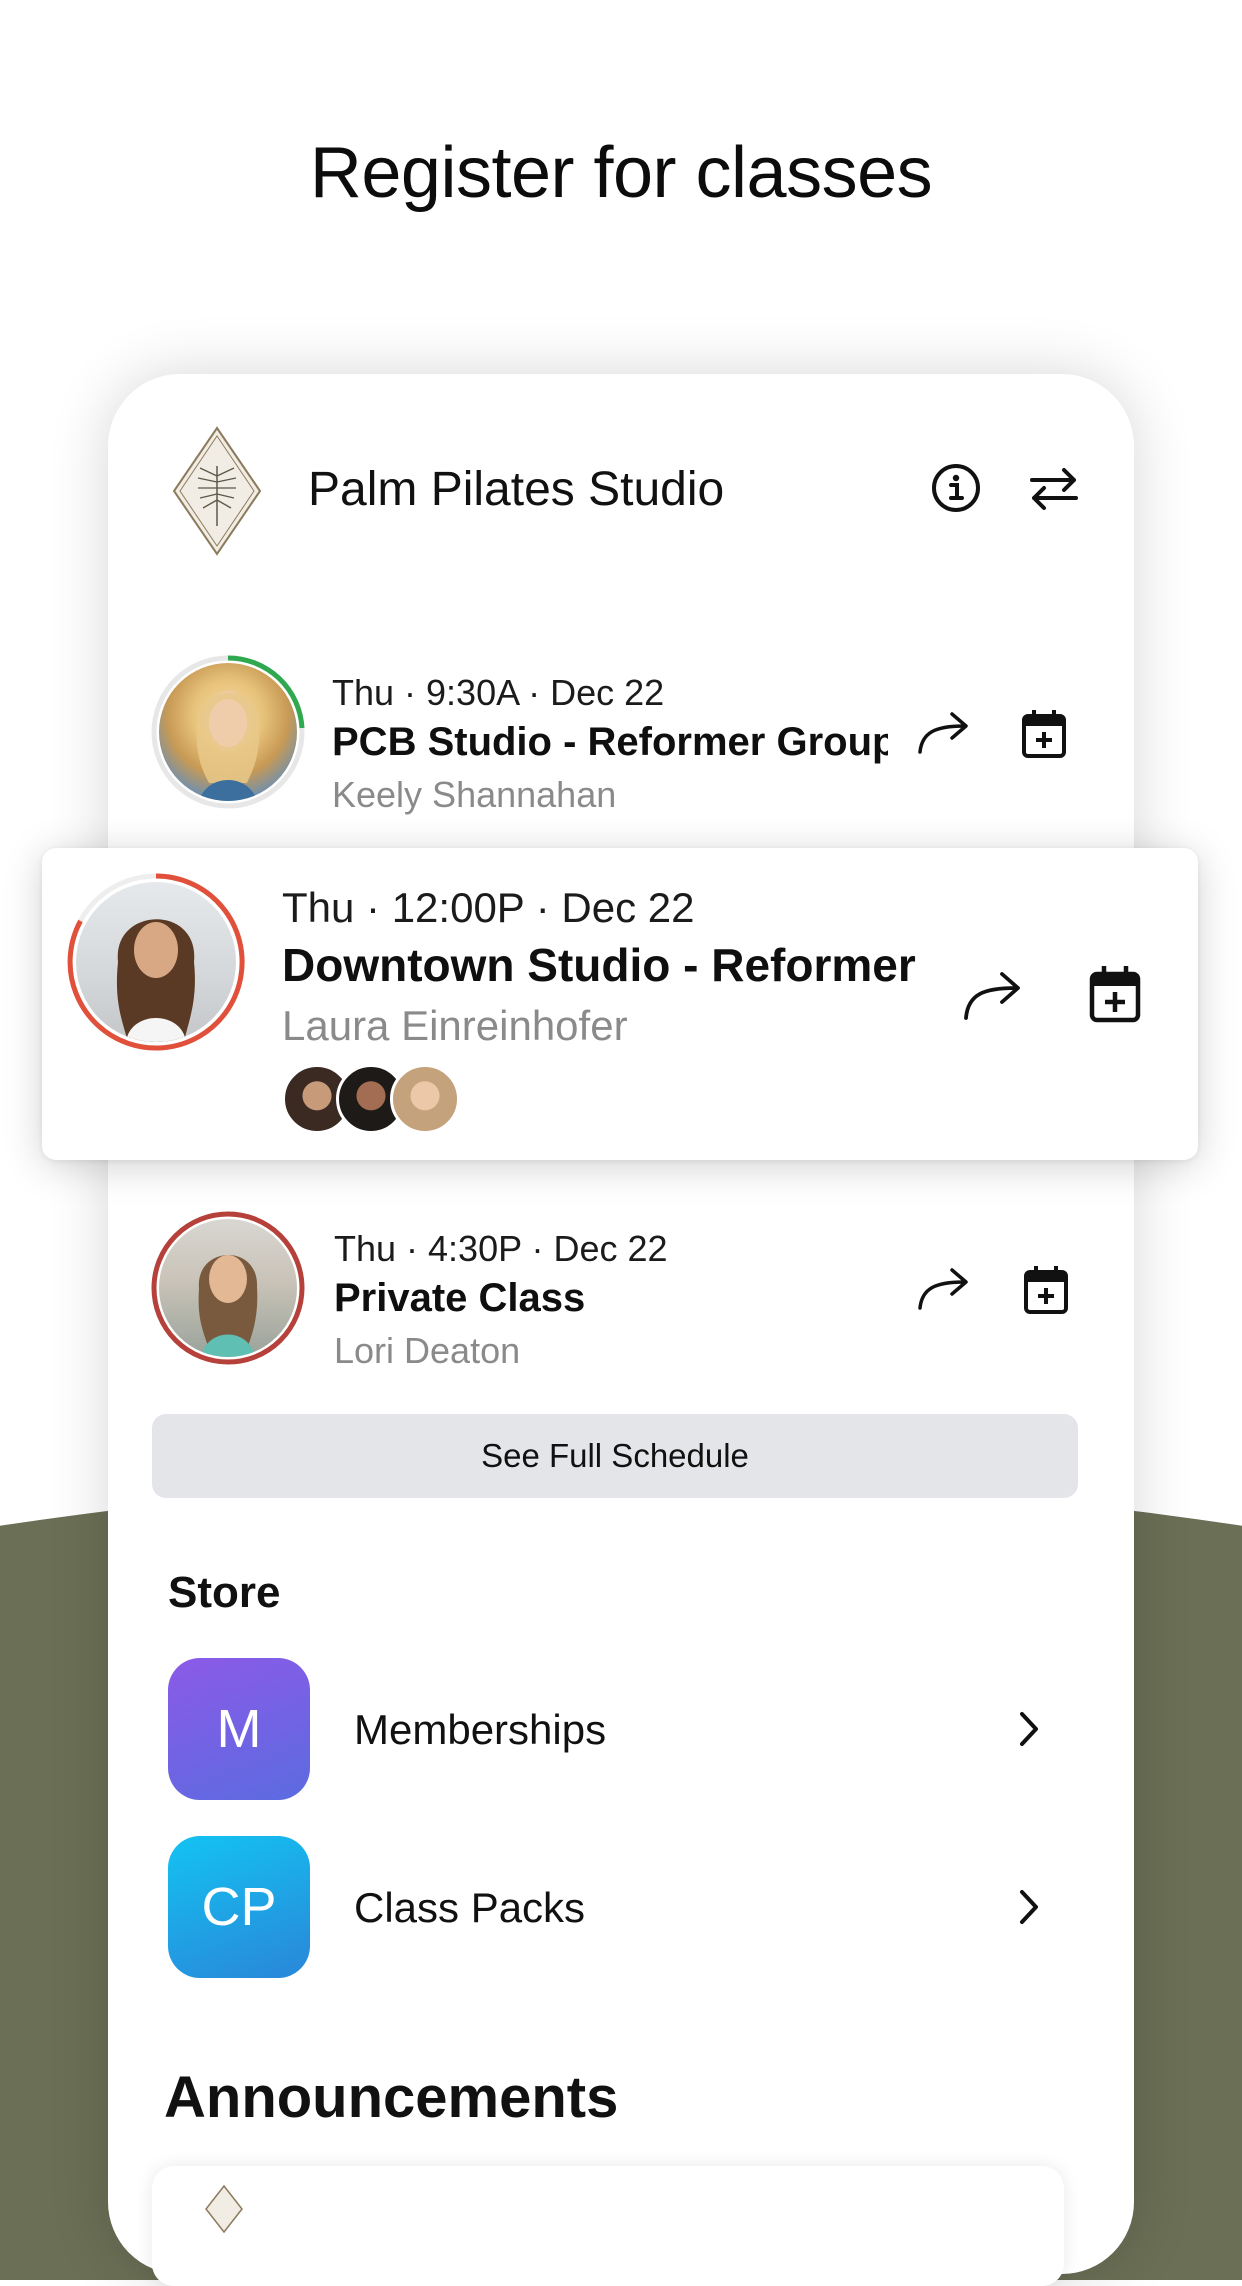 The width and height of the screenshot is (1242, 2286). Describe the element at coordinates (382, 1099) in the screenshot. I see `attendee-avatars` at that location.